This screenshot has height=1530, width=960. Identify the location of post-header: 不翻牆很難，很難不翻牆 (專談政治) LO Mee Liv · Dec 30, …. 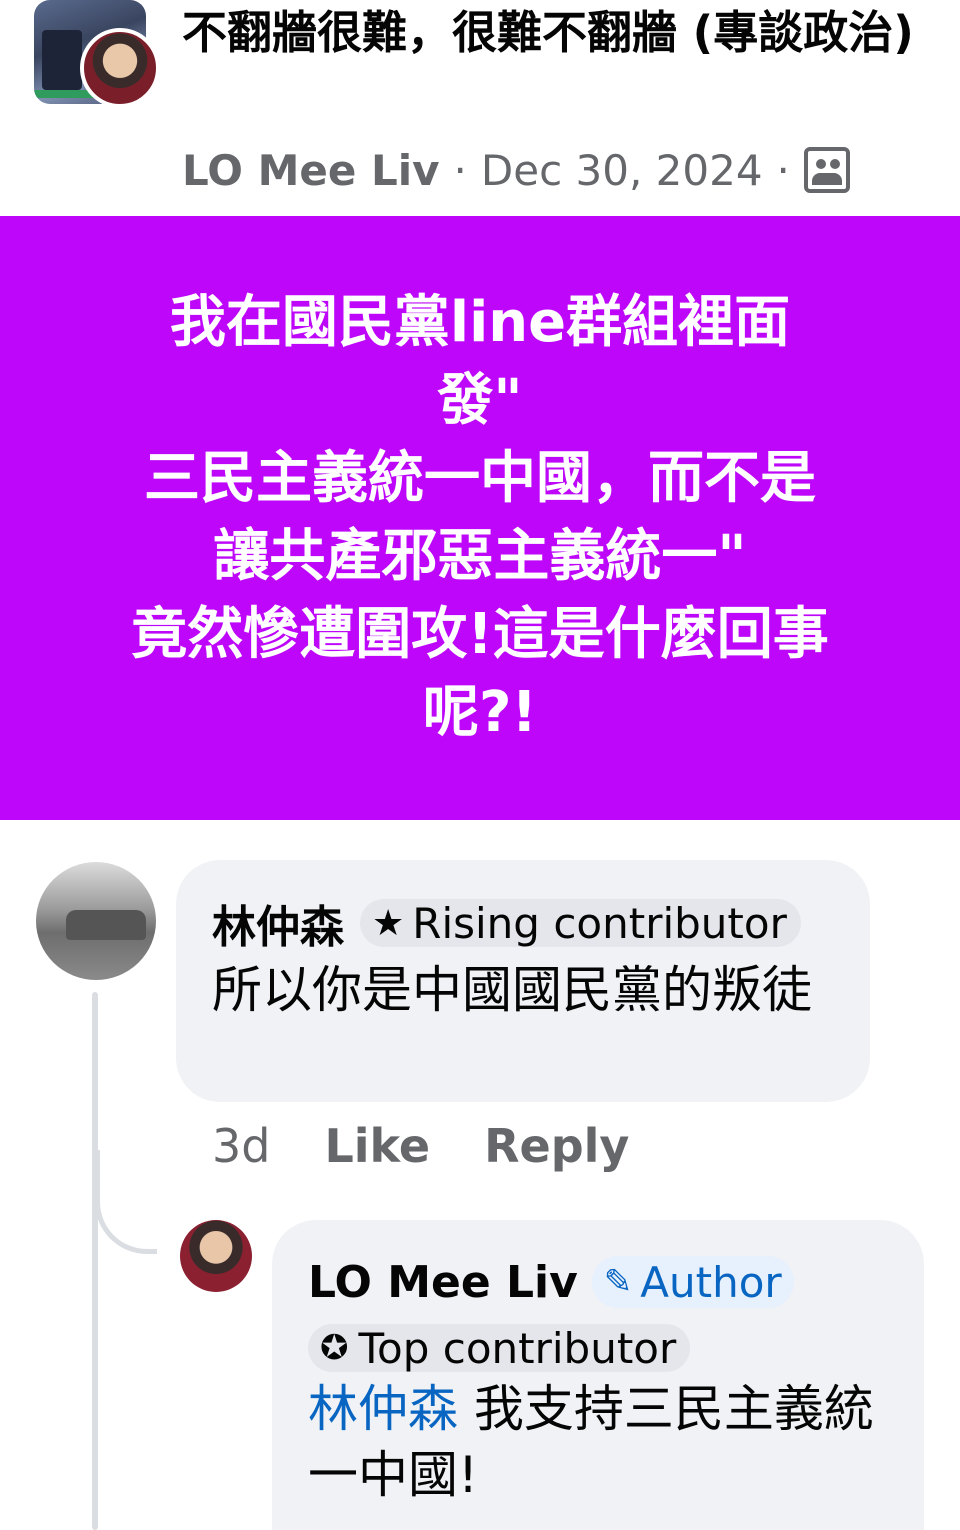
(480, 108).